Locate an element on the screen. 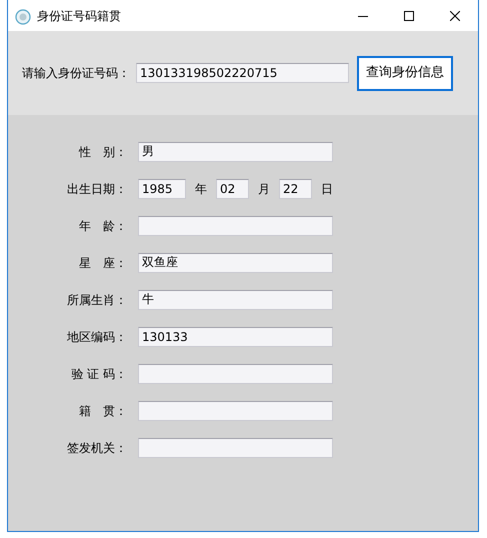 The width and height of the screenshot is (487, 538). unit-label: 月 is located at coordinates (264, 189).